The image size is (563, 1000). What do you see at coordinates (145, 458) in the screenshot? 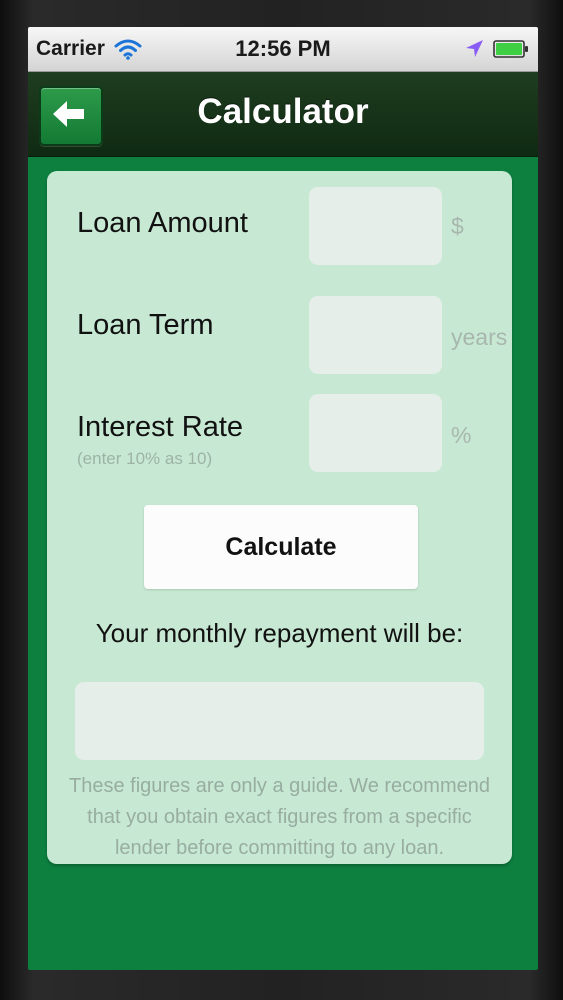
I see `interest-rate-hint: (enter 10% as 10)` at bounding box center [145, 458].